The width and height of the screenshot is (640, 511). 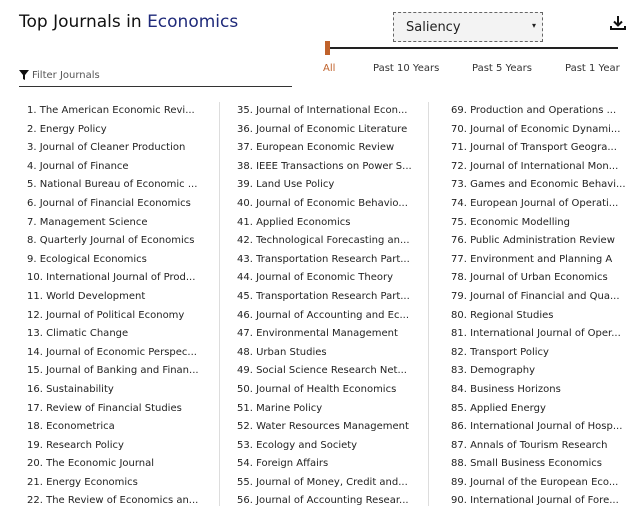 What do you see at coordinates (473, 48) in the screenshot?
I see `time-slider-track` at bounding box center [473, 48].